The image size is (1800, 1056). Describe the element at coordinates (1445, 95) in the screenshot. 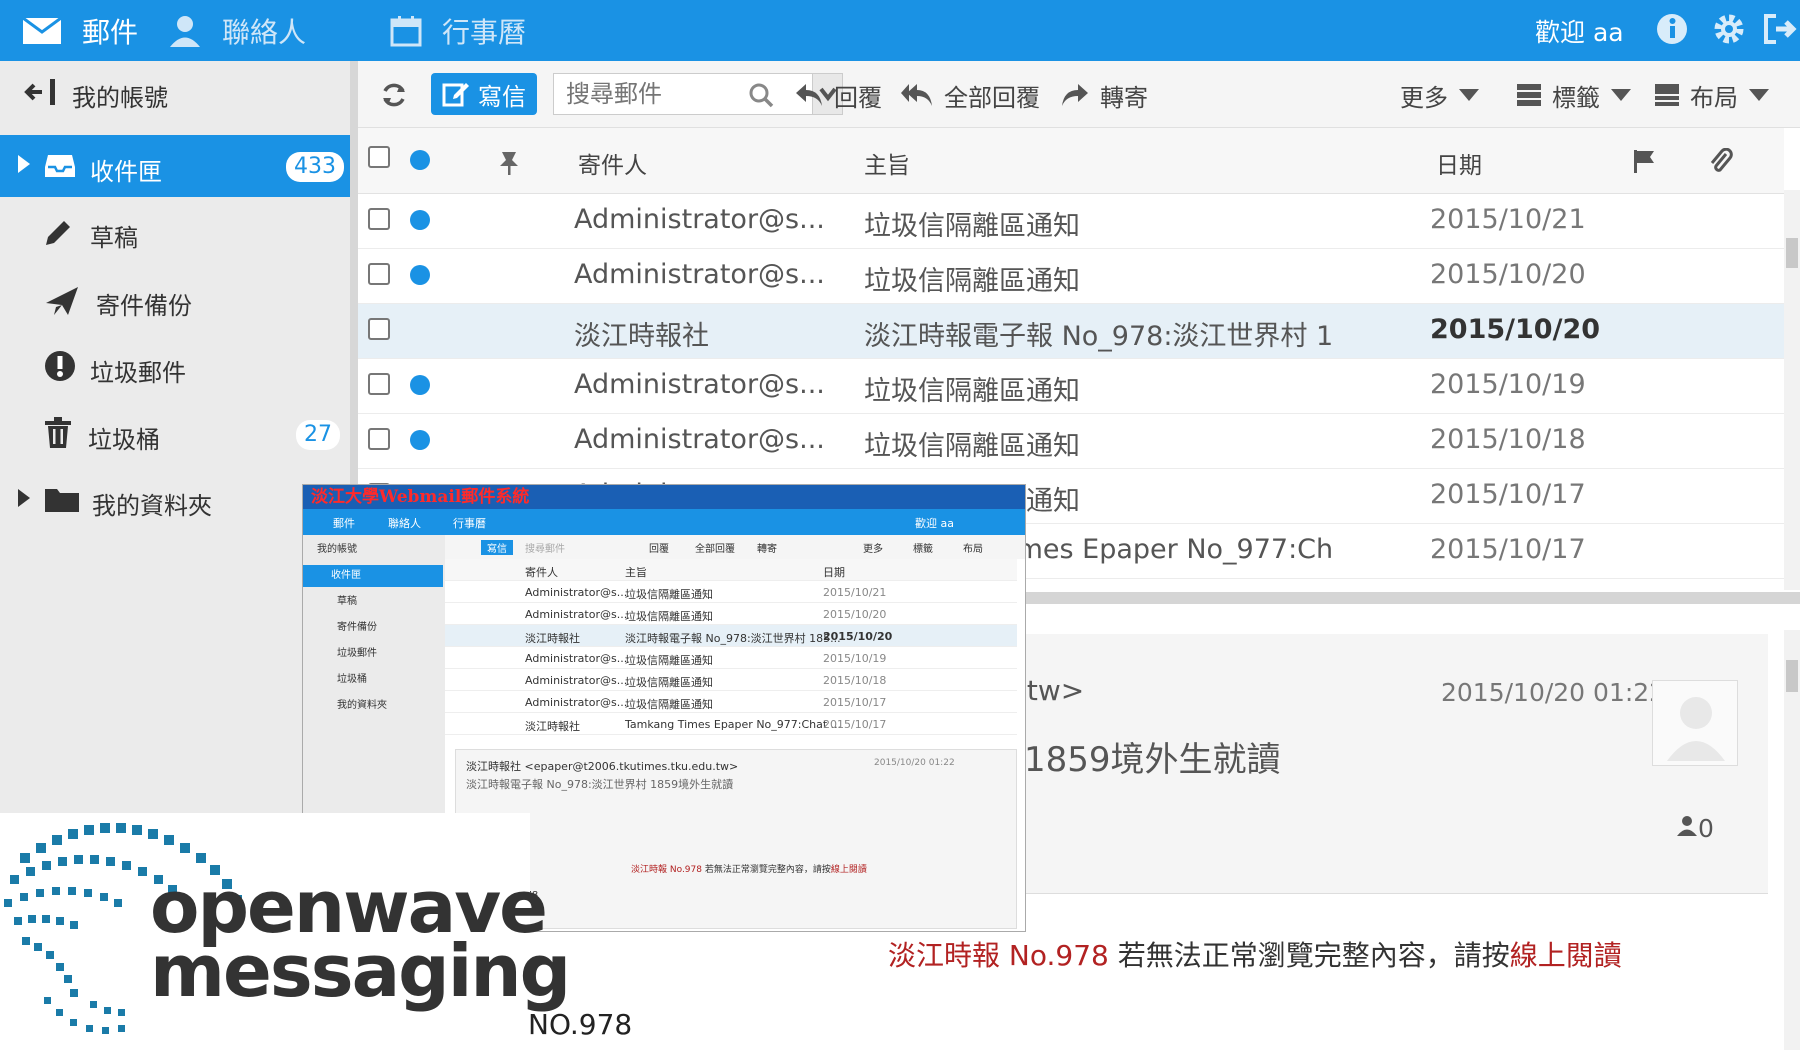

I see `more-menu: 更多` at that location.